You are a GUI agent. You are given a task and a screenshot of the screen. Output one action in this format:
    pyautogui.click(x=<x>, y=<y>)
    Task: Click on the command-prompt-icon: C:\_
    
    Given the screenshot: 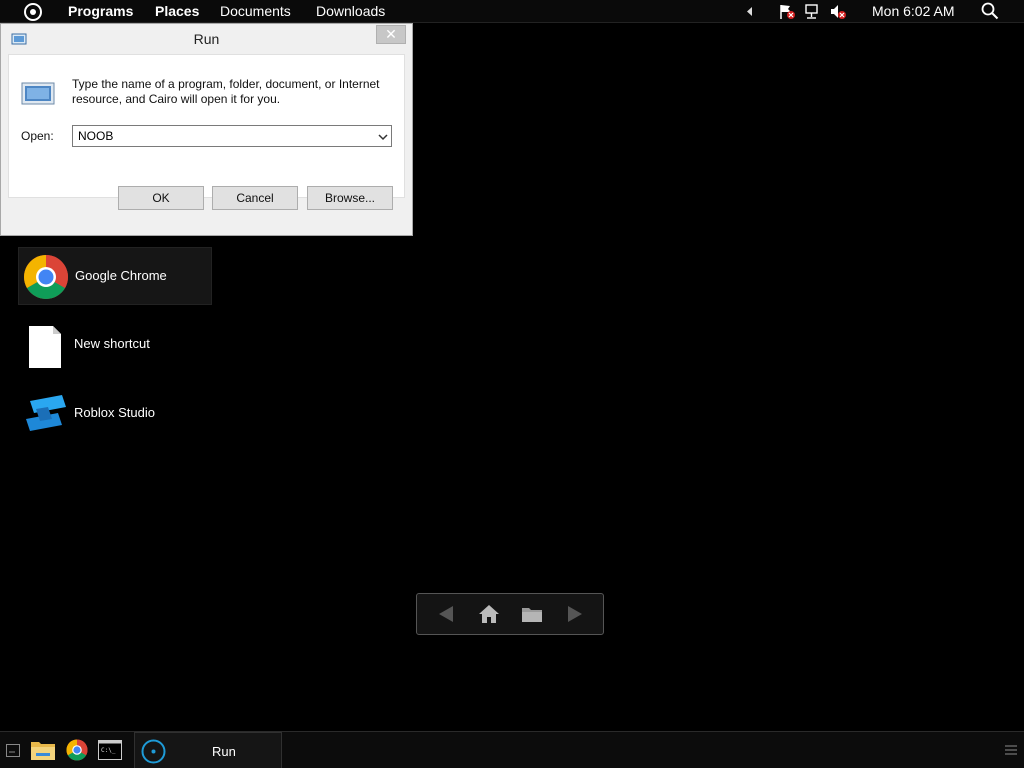 What is the action you would take?
    pyautogui.click(x=110, y=750)
    